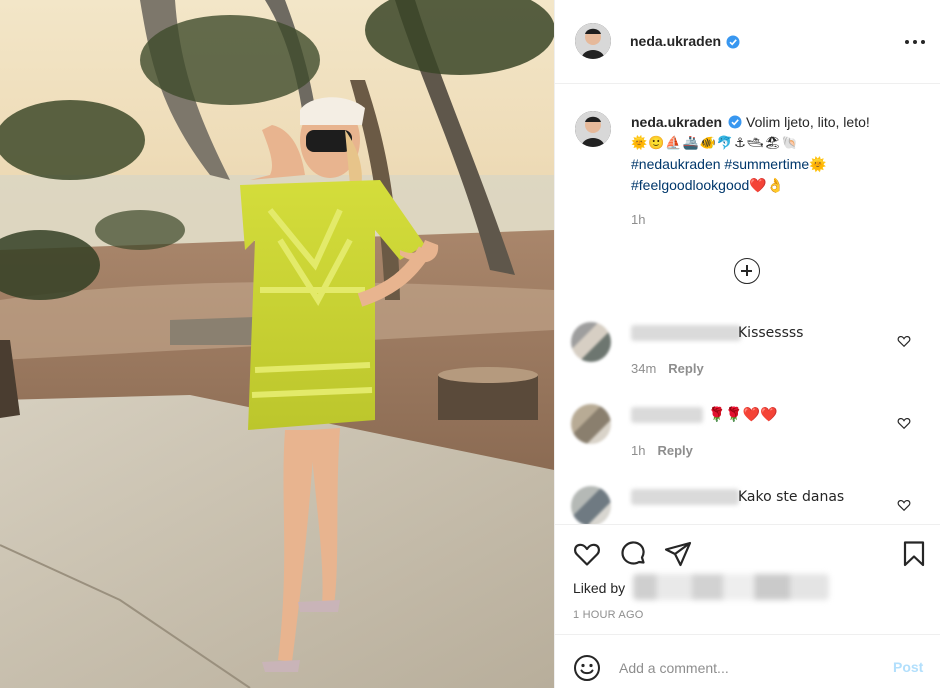 The height and width of the screenshot is (688, 940). I want to click on comment-item: Kako ste danas, so click(747, 505).